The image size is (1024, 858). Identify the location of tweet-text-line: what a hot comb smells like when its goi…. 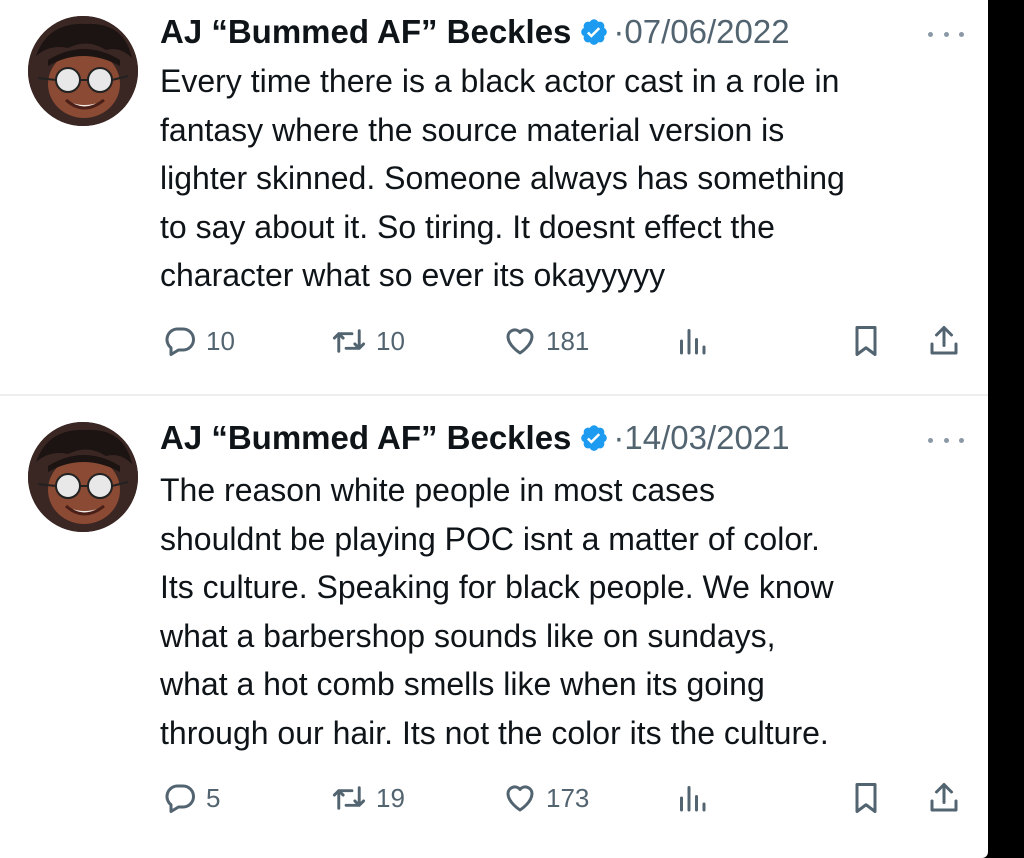
(462, 684).